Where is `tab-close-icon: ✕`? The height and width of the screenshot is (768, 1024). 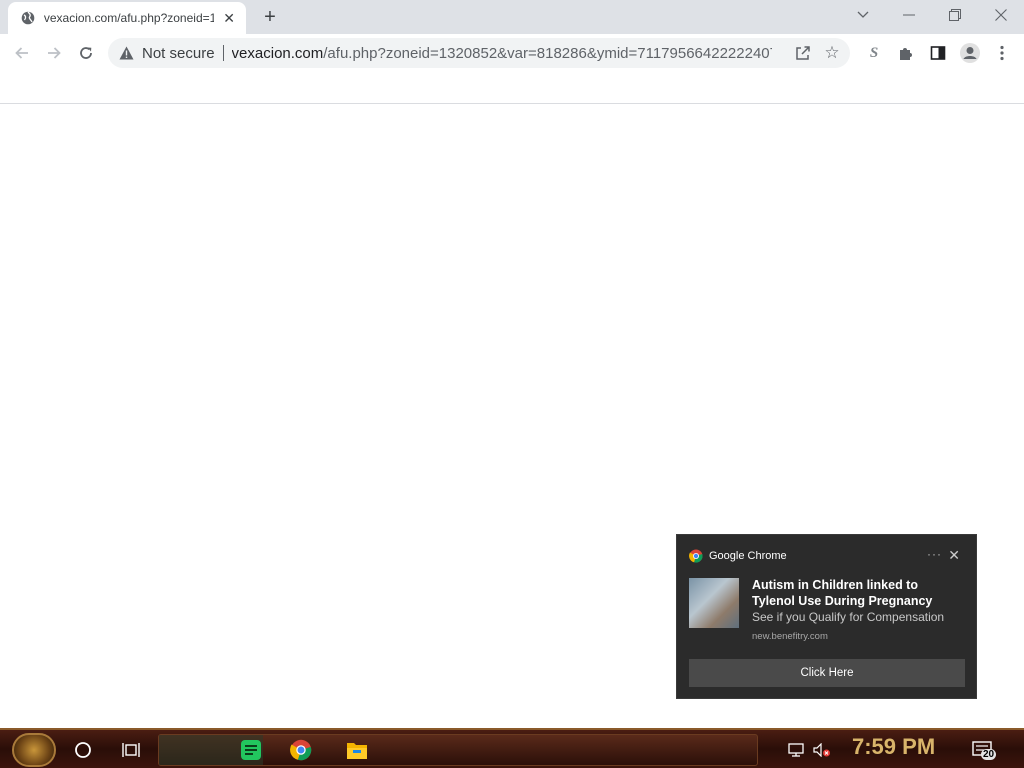 tab-close-icon: ✕ is located at coordinates (229, 18).